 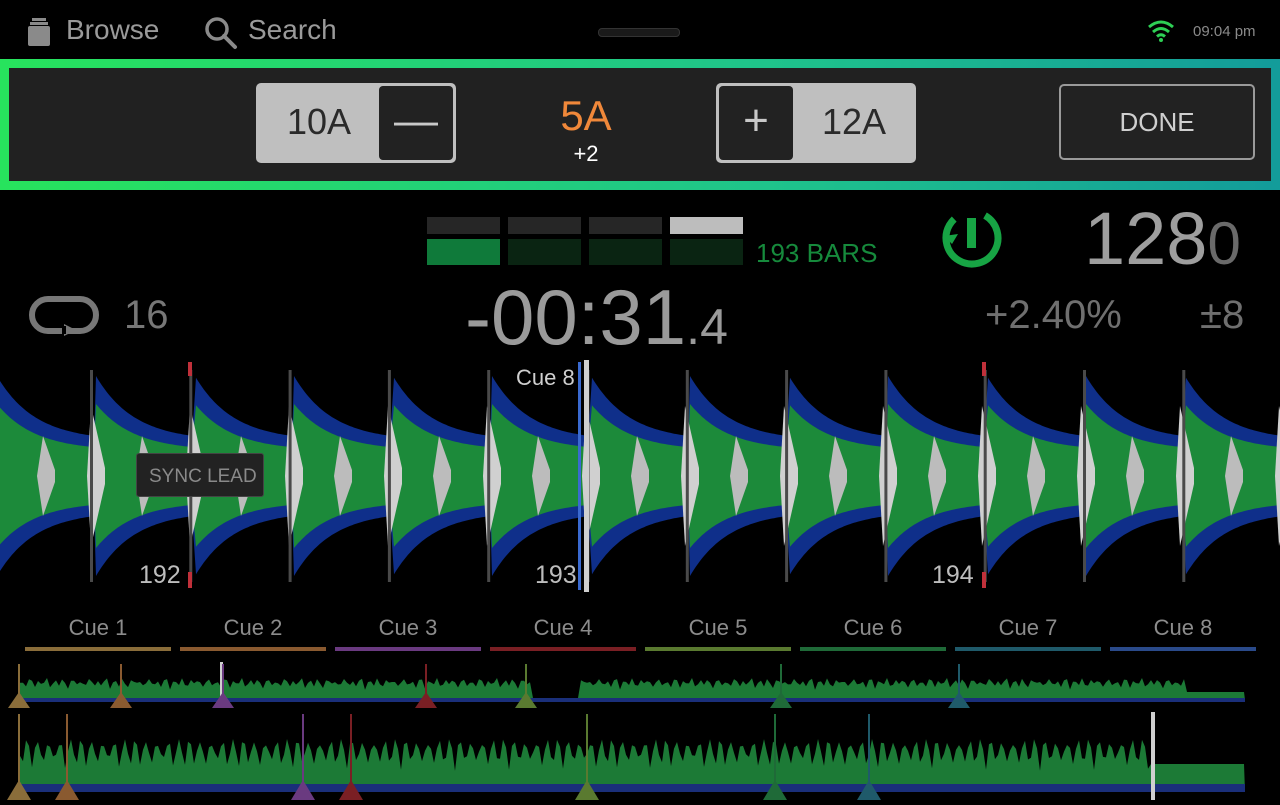 I want to click on browse-label: Browse, so click(x=113, y=29).